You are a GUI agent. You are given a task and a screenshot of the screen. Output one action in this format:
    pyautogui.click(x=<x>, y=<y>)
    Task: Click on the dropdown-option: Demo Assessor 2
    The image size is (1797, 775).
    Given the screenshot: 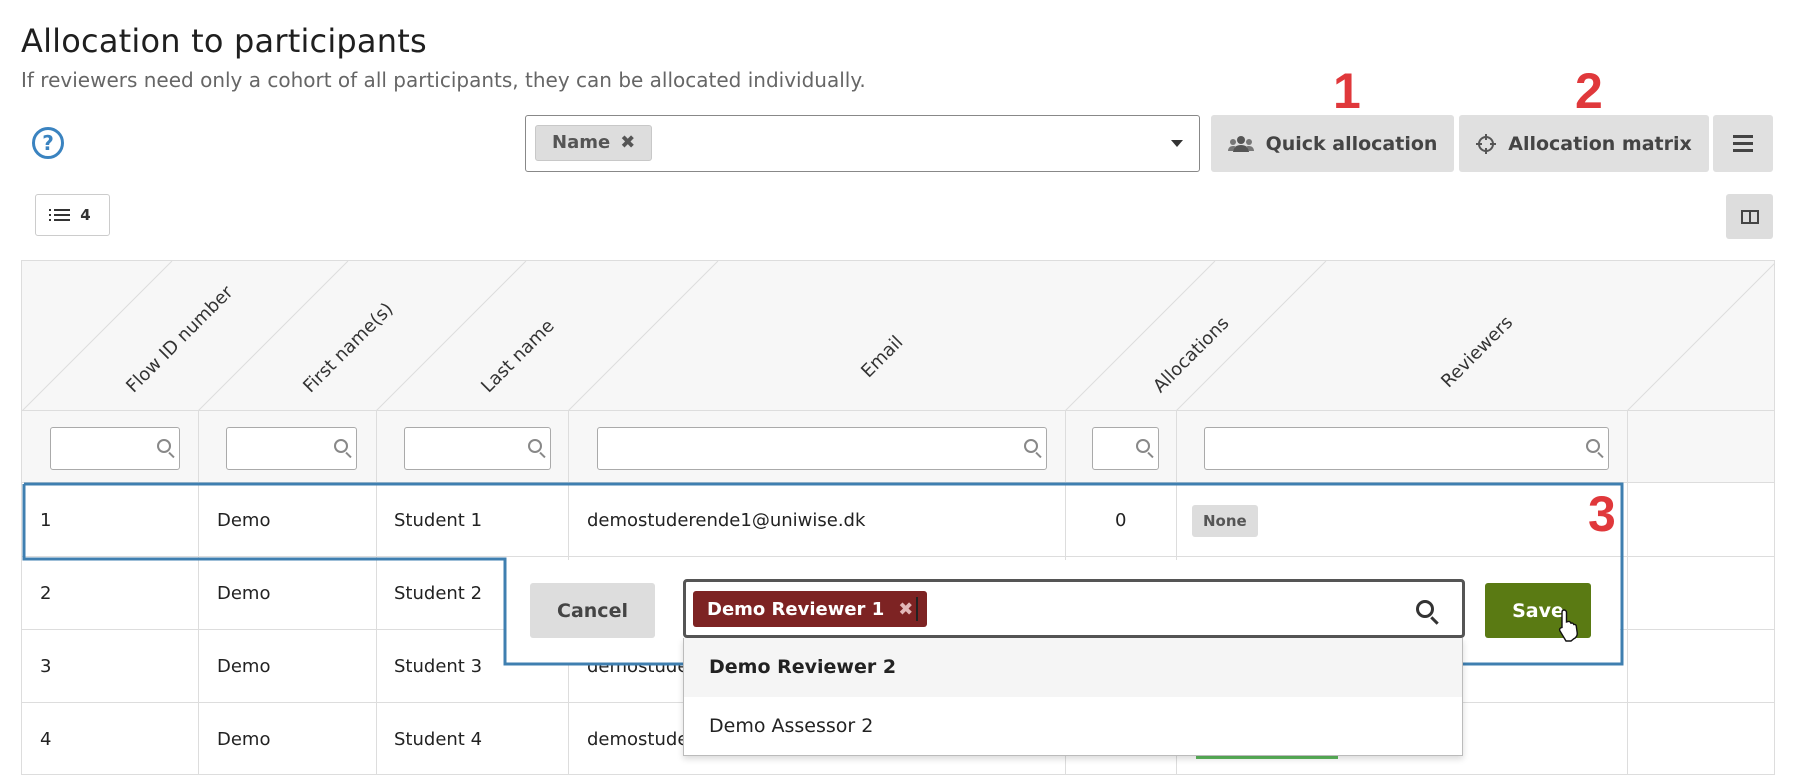 What is the action you would take?
    pyautogui.click(x=1073, y=726)
    